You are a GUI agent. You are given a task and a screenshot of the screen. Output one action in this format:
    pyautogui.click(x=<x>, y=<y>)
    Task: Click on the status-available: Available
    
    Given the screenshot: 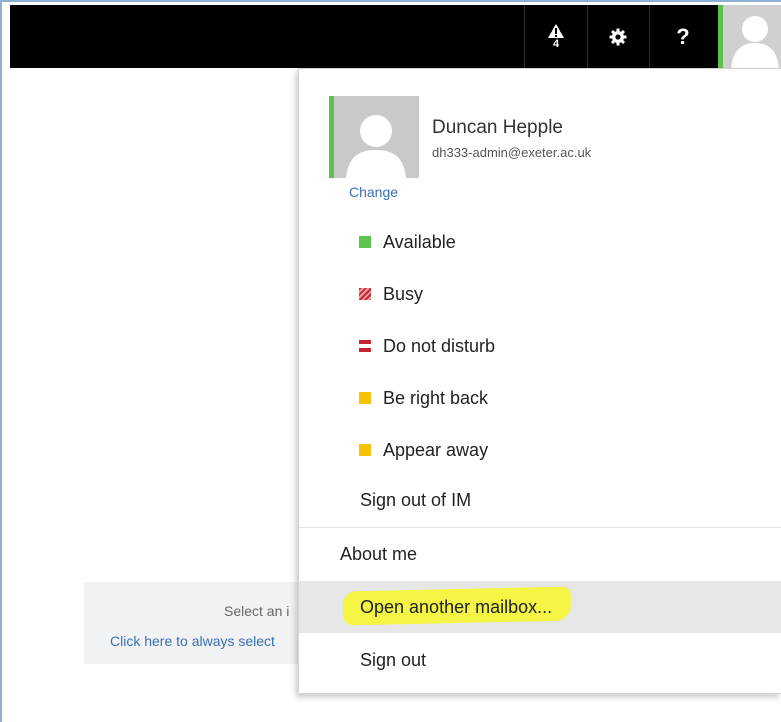 What is the action you would take?
    pyautogui.click(x=407, y=242)
    